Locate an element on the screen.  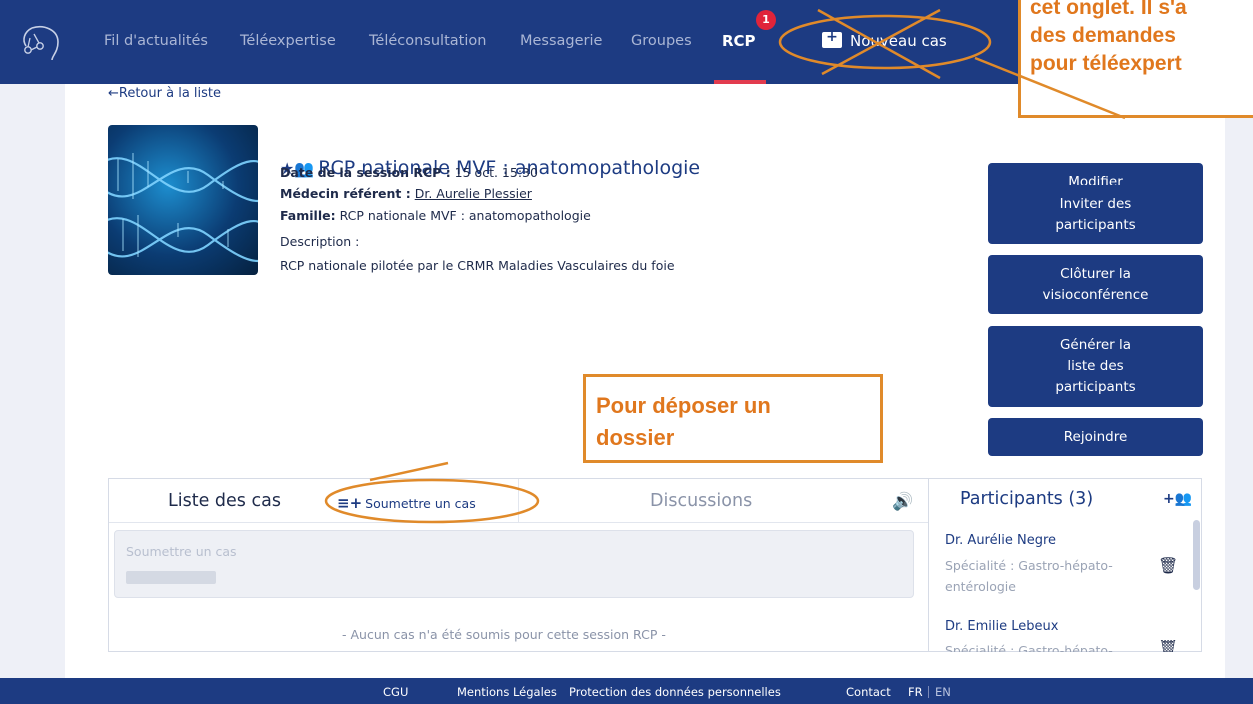
tab-divider is located at coordinates (518, 501).